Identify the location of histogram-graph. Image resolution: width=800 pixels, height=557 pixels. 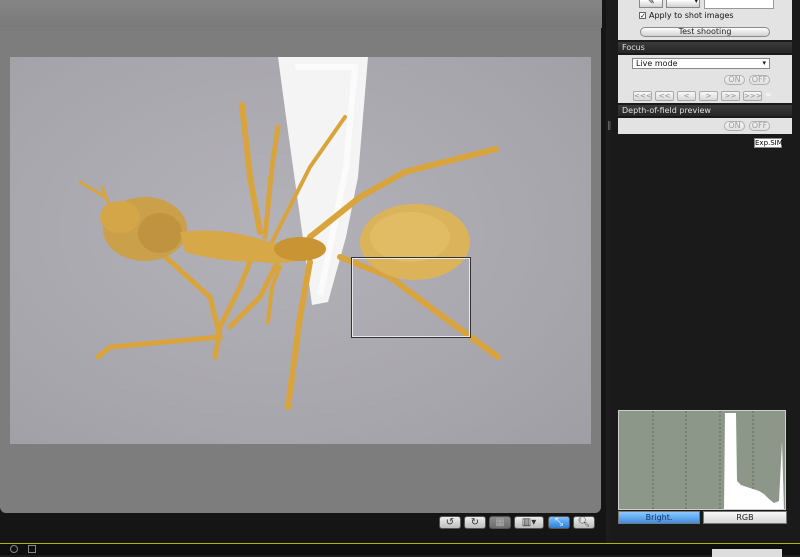
(718, 460).